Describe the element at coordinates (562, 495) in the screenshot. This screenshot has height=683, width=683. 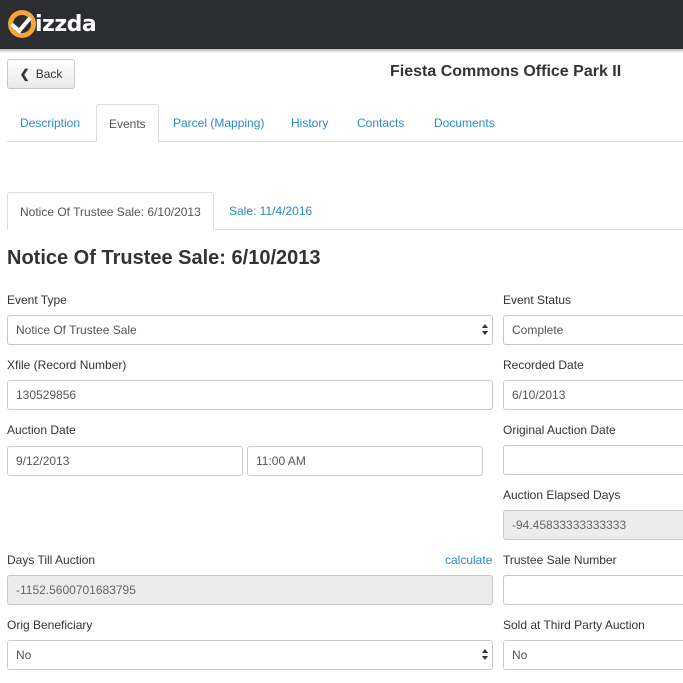
I see `auction-elapsed-days-label: Auction Elapsed Days` at that location.